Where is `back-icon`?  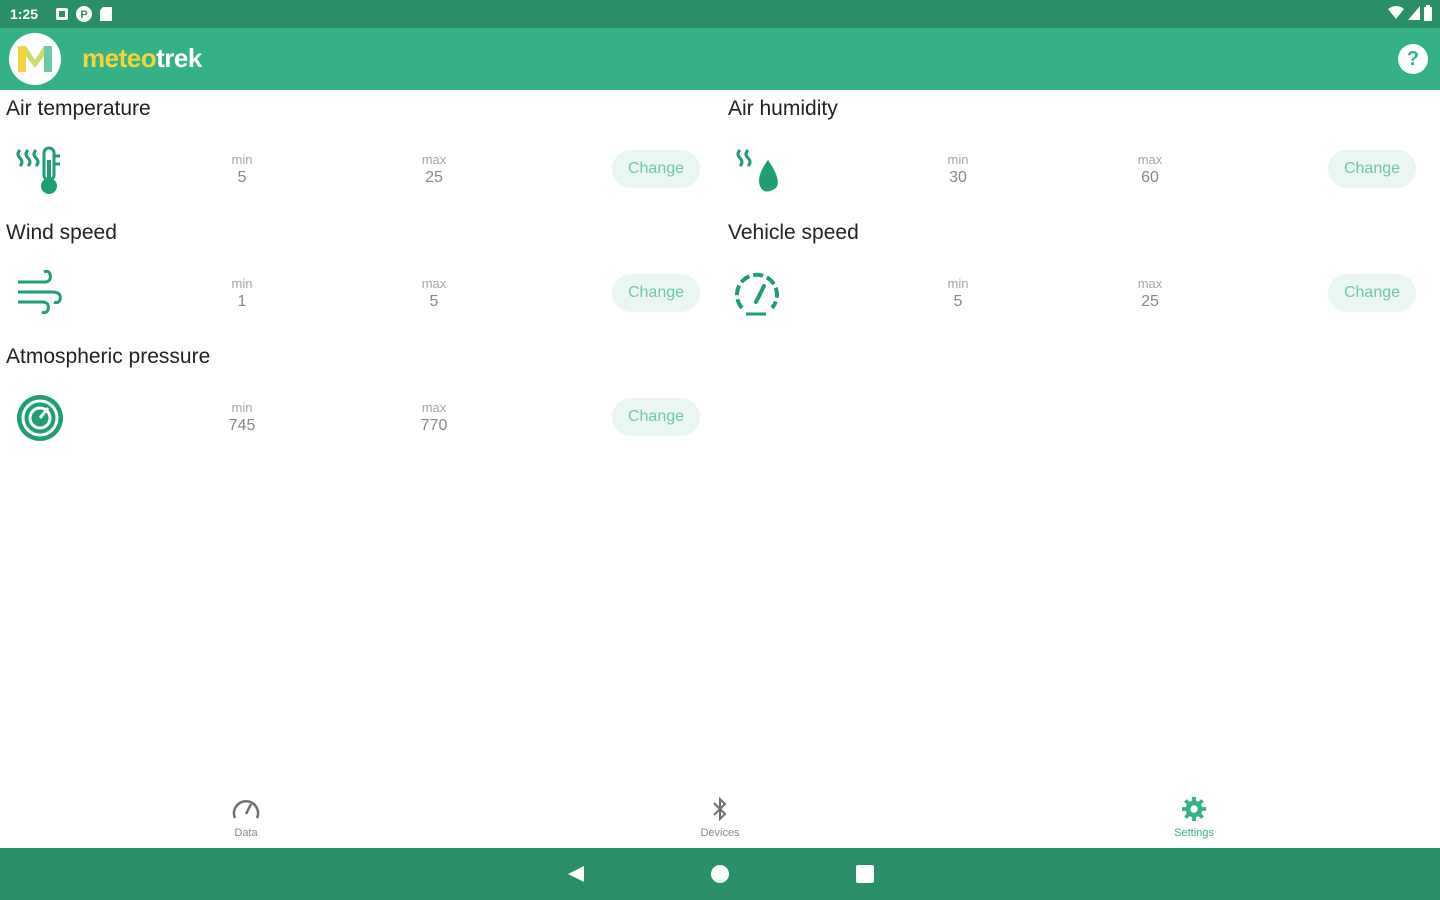 back-icon is located at coordinates (576, 874).